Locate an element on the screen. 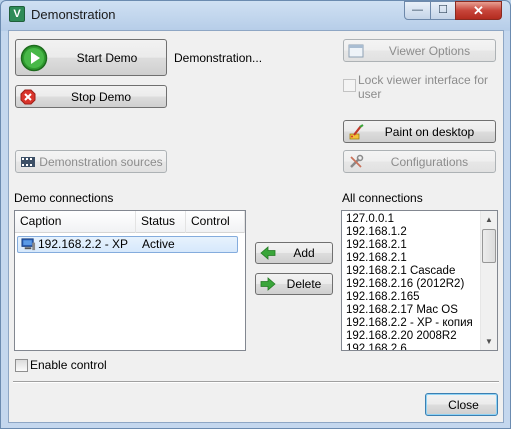  table-row: 192.168.2.2 - XP Active is located at coordinates (127, 244).